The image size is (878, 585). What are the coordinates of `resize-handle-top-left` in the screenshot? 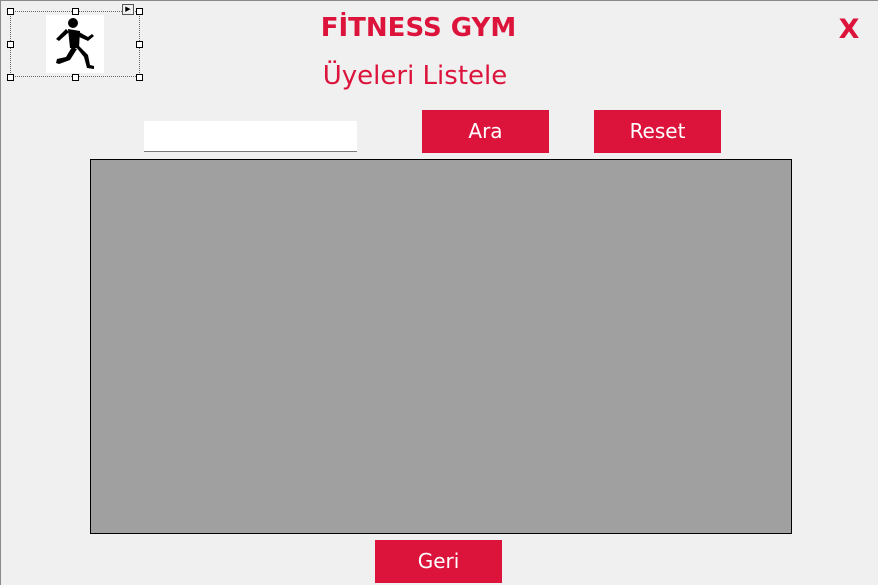 It's located at (10, 11).